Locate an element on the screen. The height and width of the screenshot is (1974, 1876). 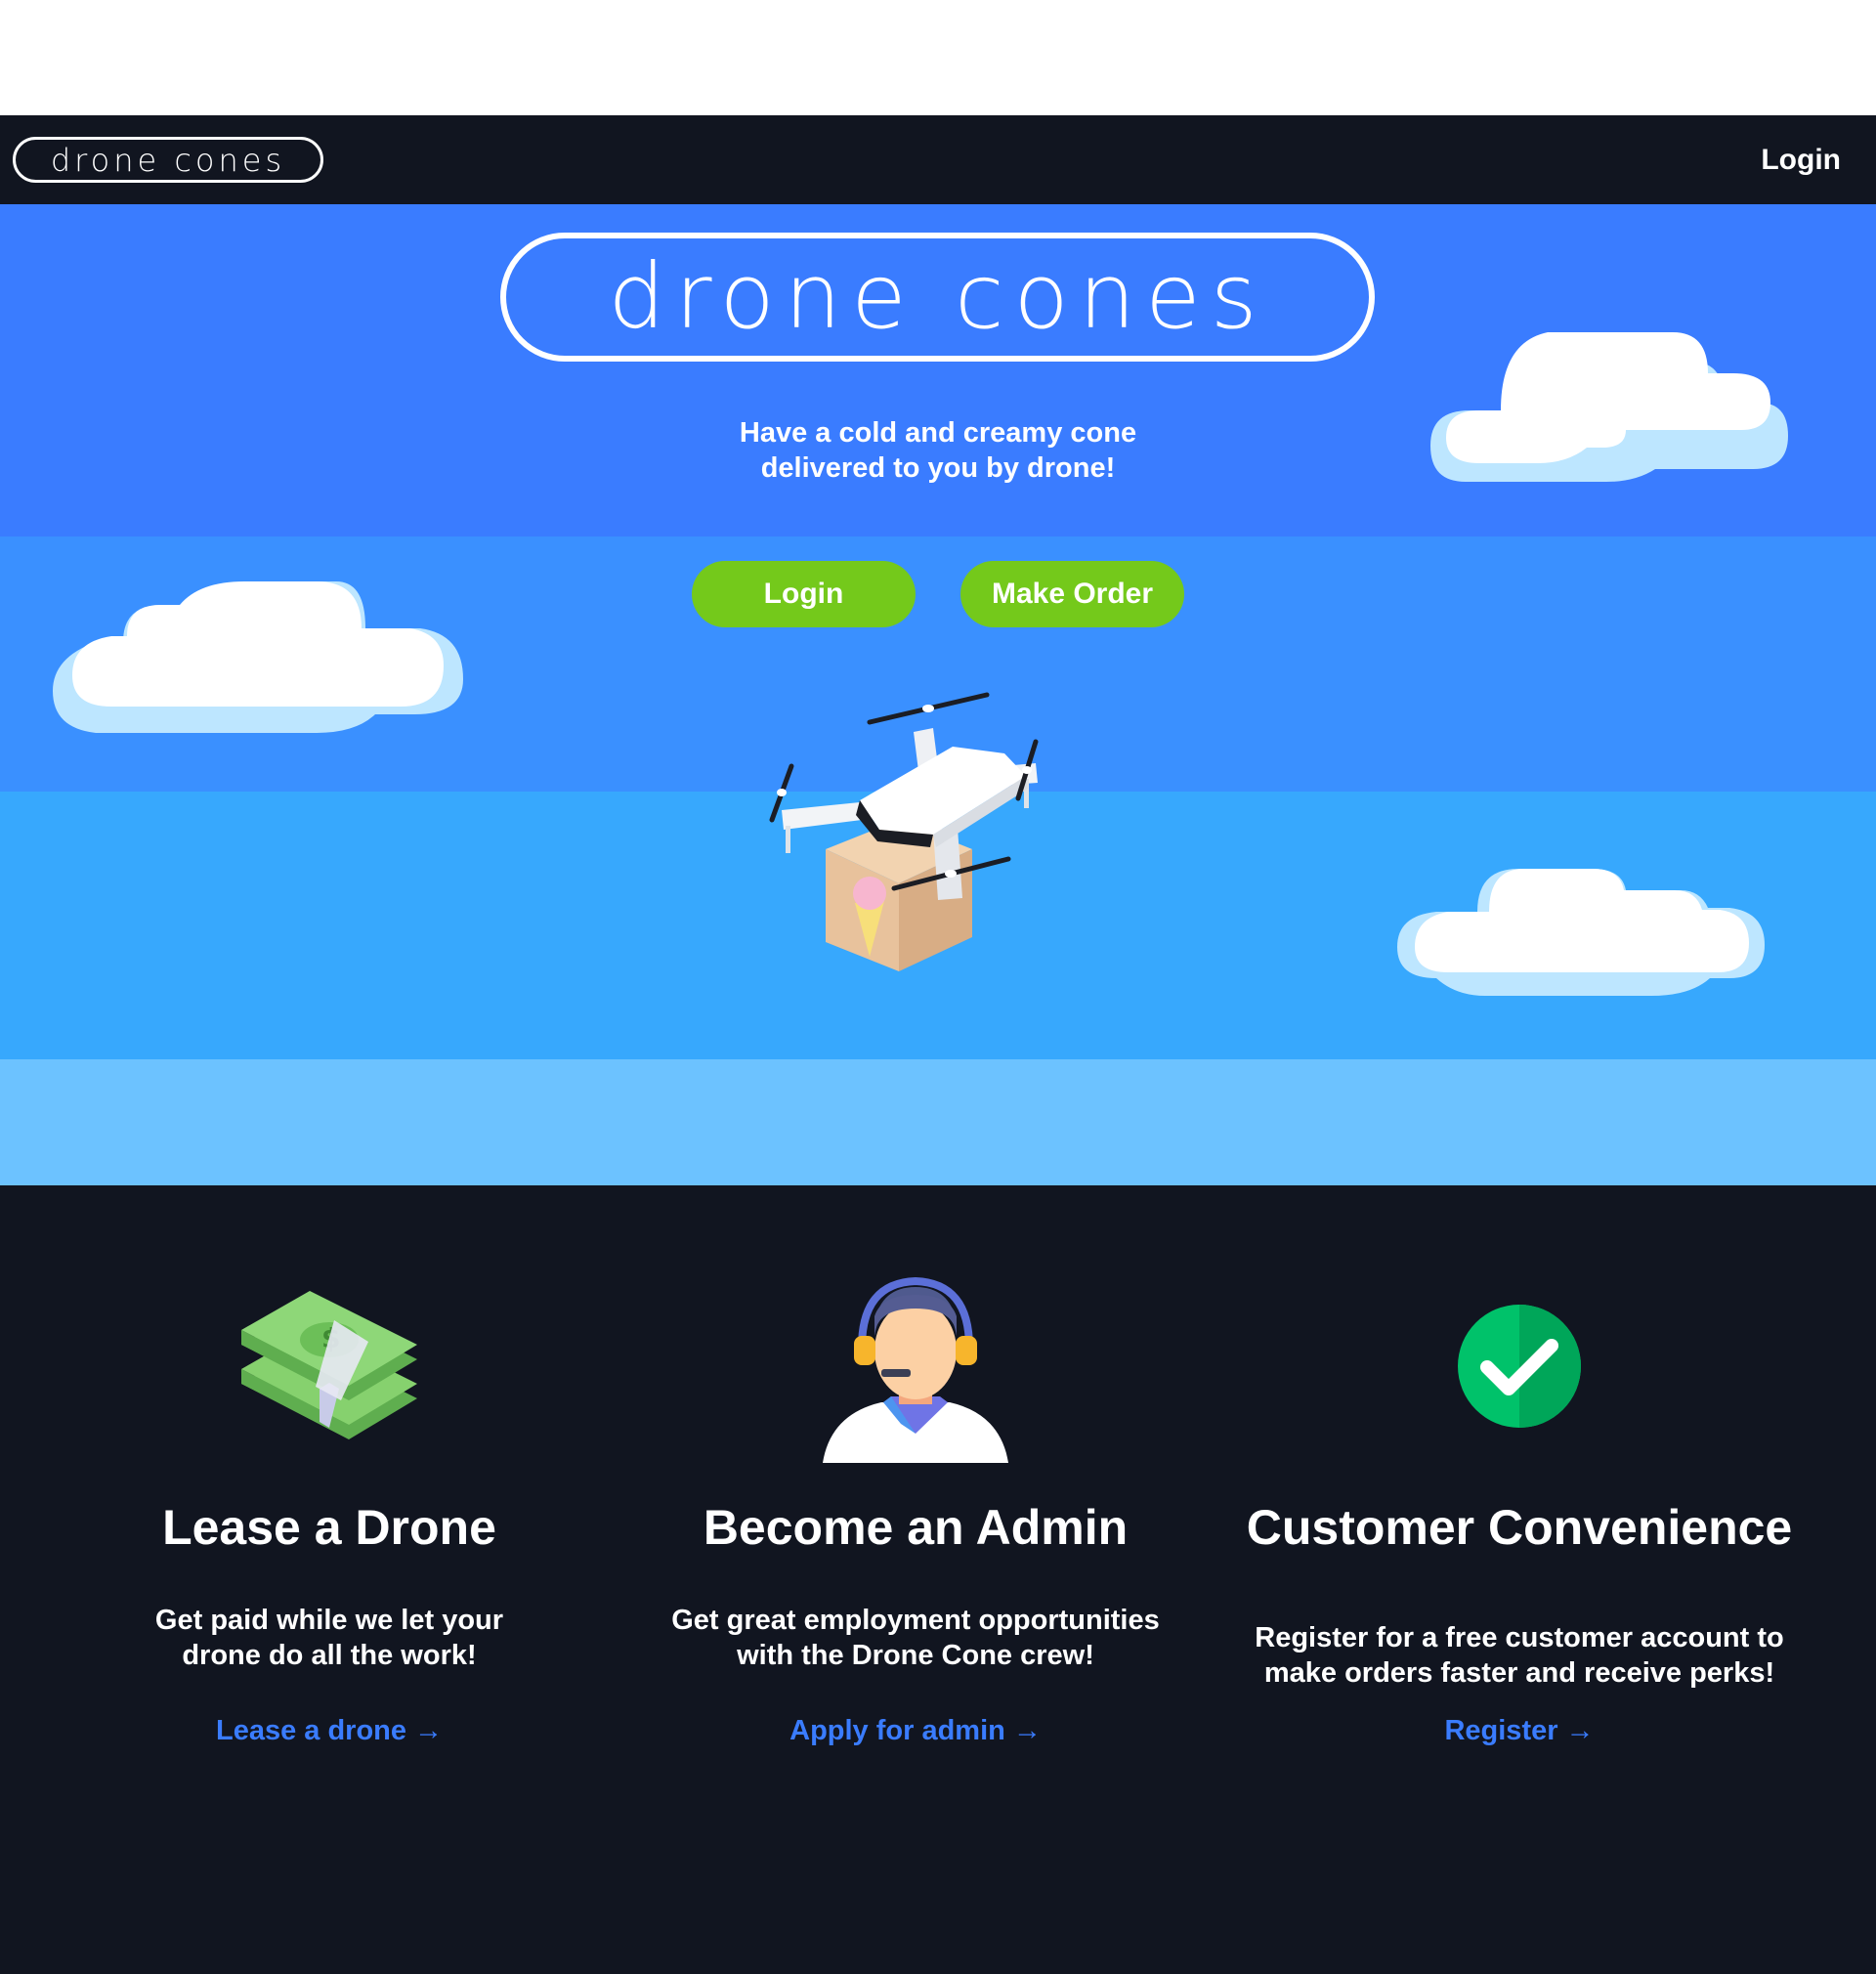
feature-description-line: Get great employment opportunities is located at coordinates (915, 1620).